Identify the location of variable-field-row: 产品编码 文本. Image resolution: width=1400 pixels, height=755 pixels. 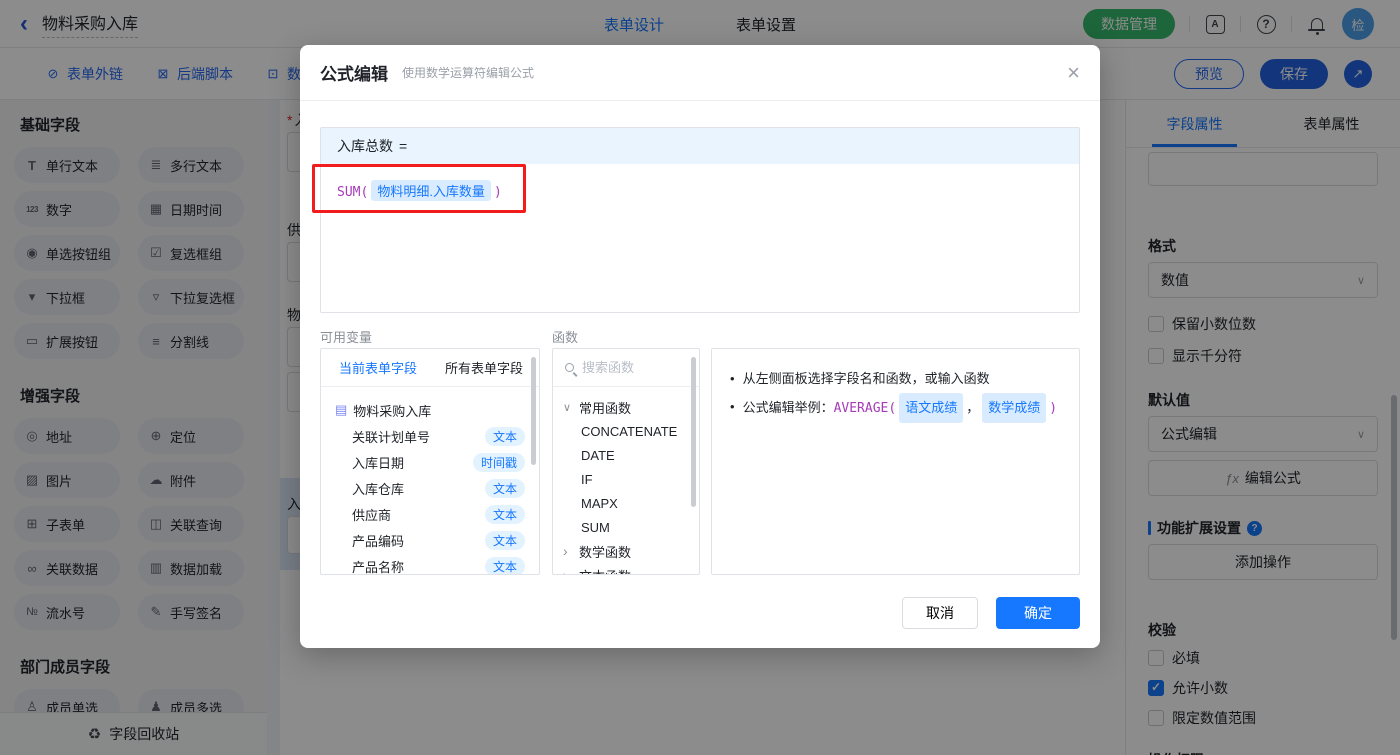
(430, 540).